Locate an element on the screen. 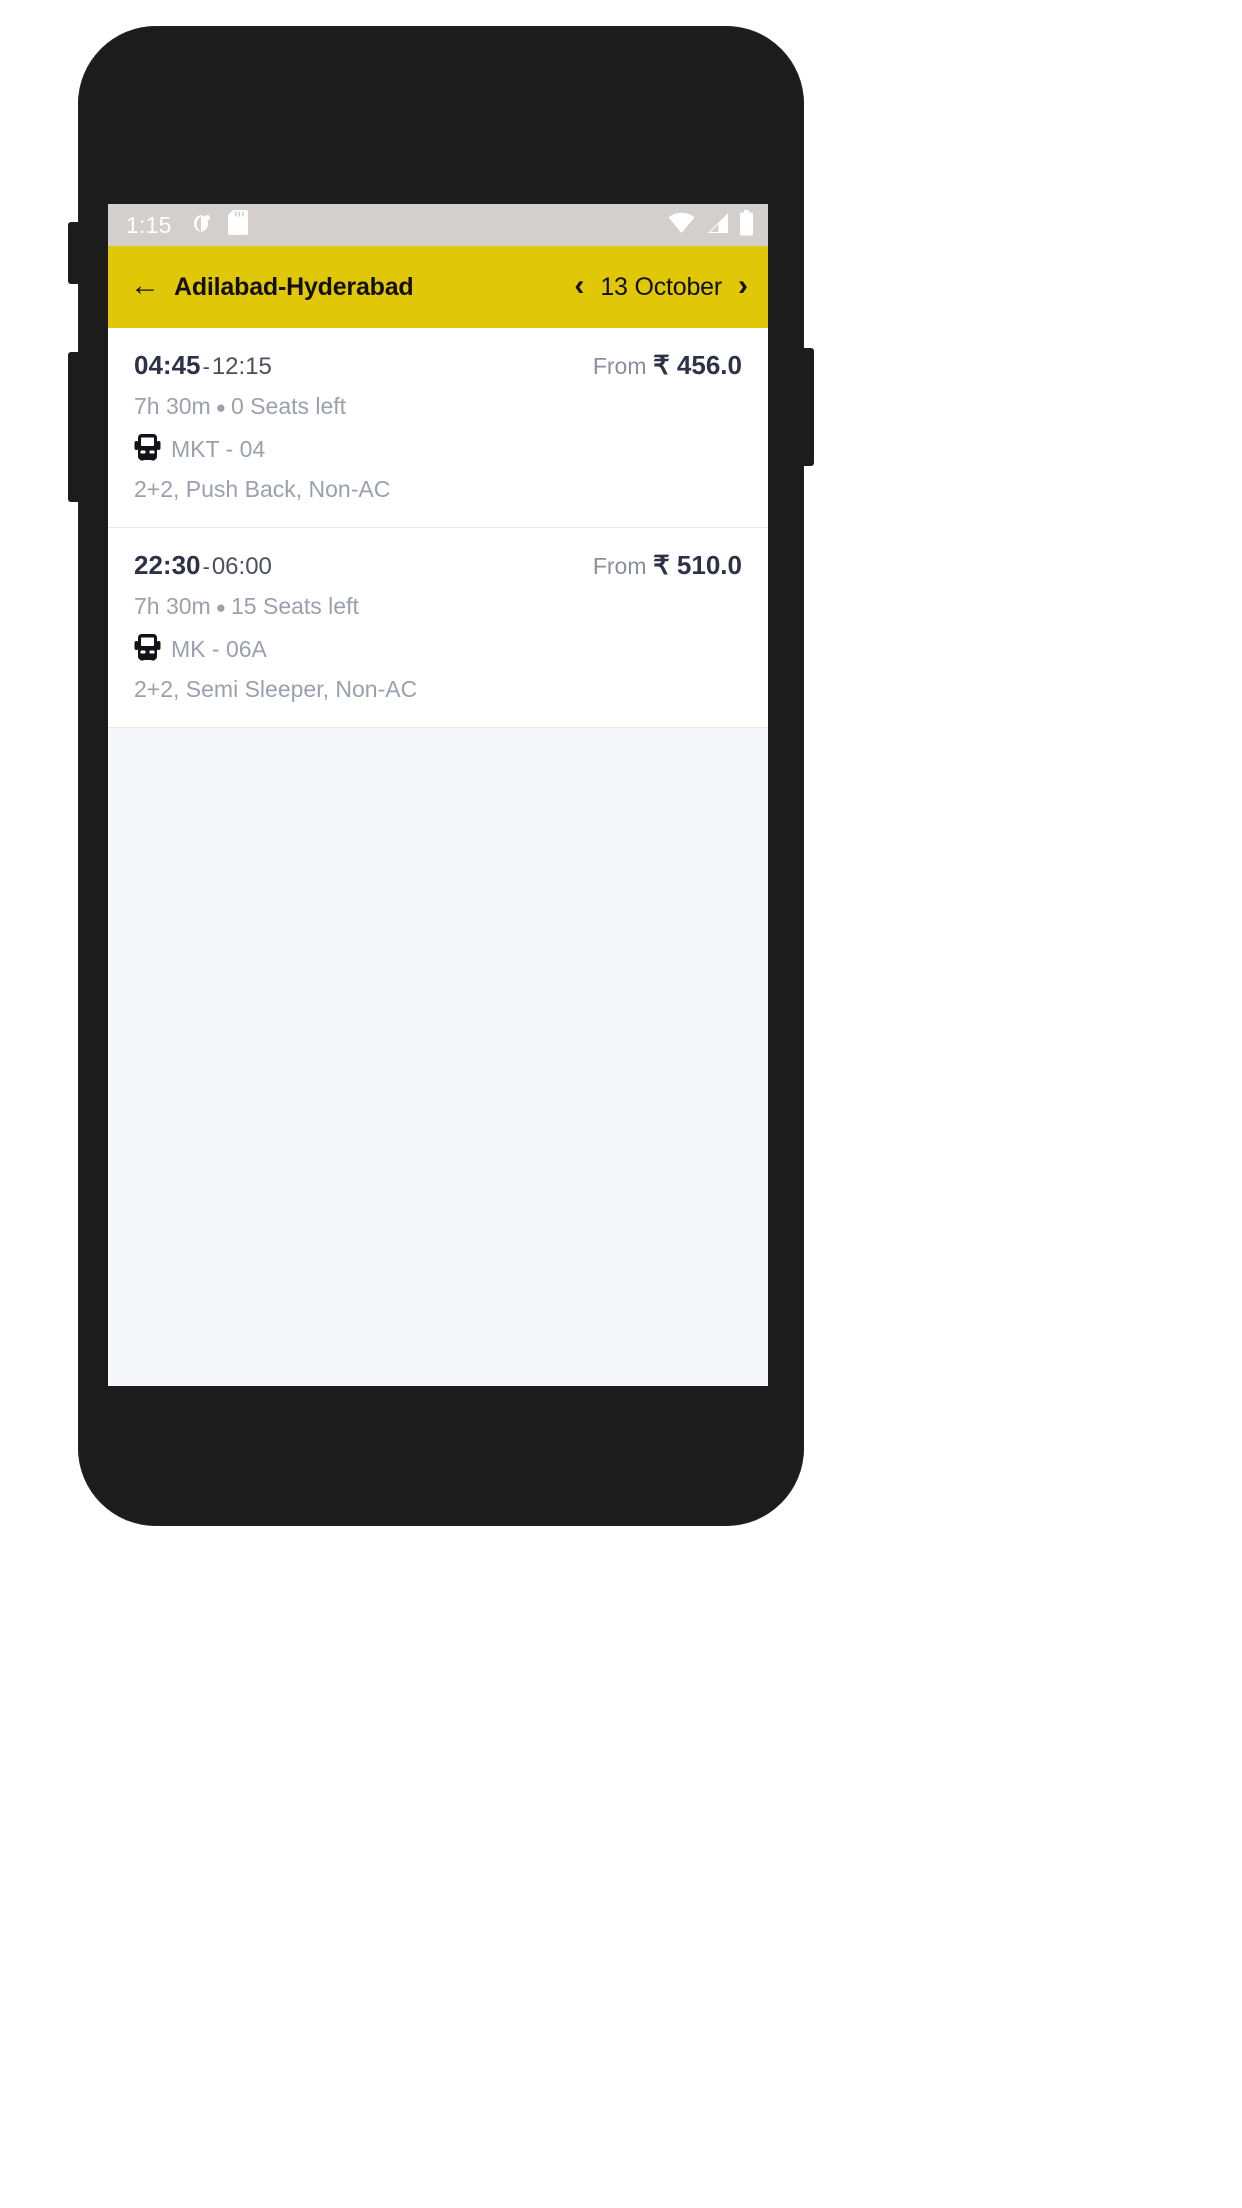  date-selector: ‹ 13 October › is located at coordinates (661, 286).